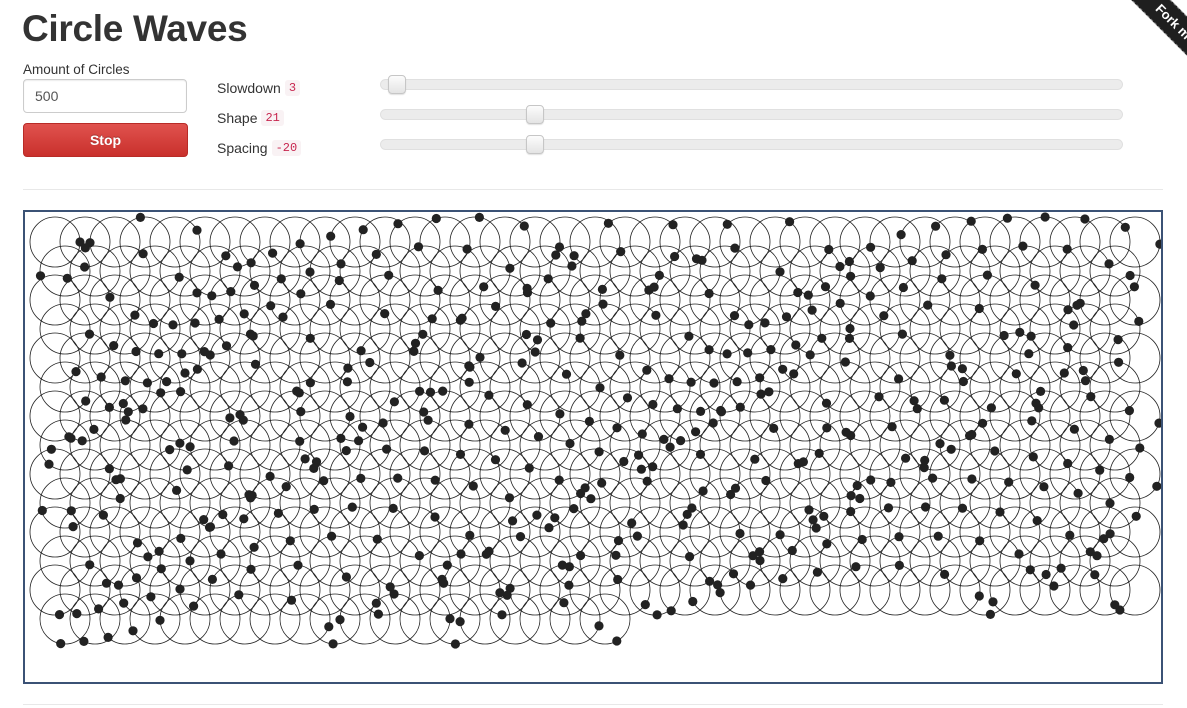 Image resolution: width=1187 pixels, height=708 pixels. I want to click on shape-label: Shape 21, so click(250, 118).